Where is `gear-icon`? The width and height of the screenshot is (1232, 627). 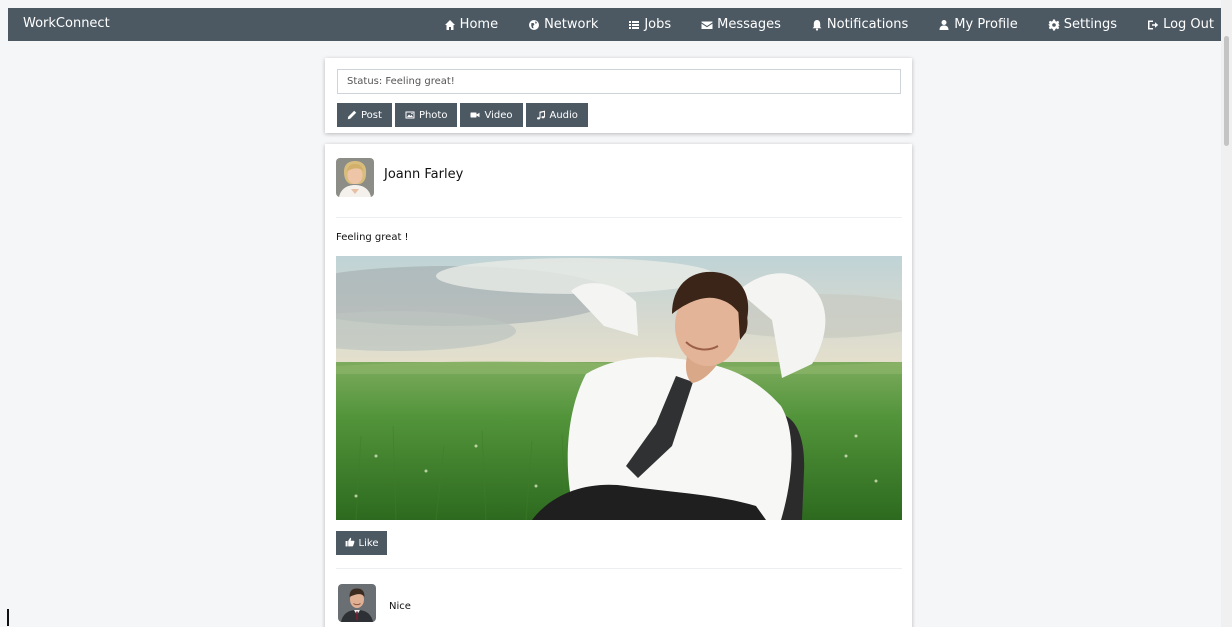
gear-icon is located at coordinates (1054, 25).